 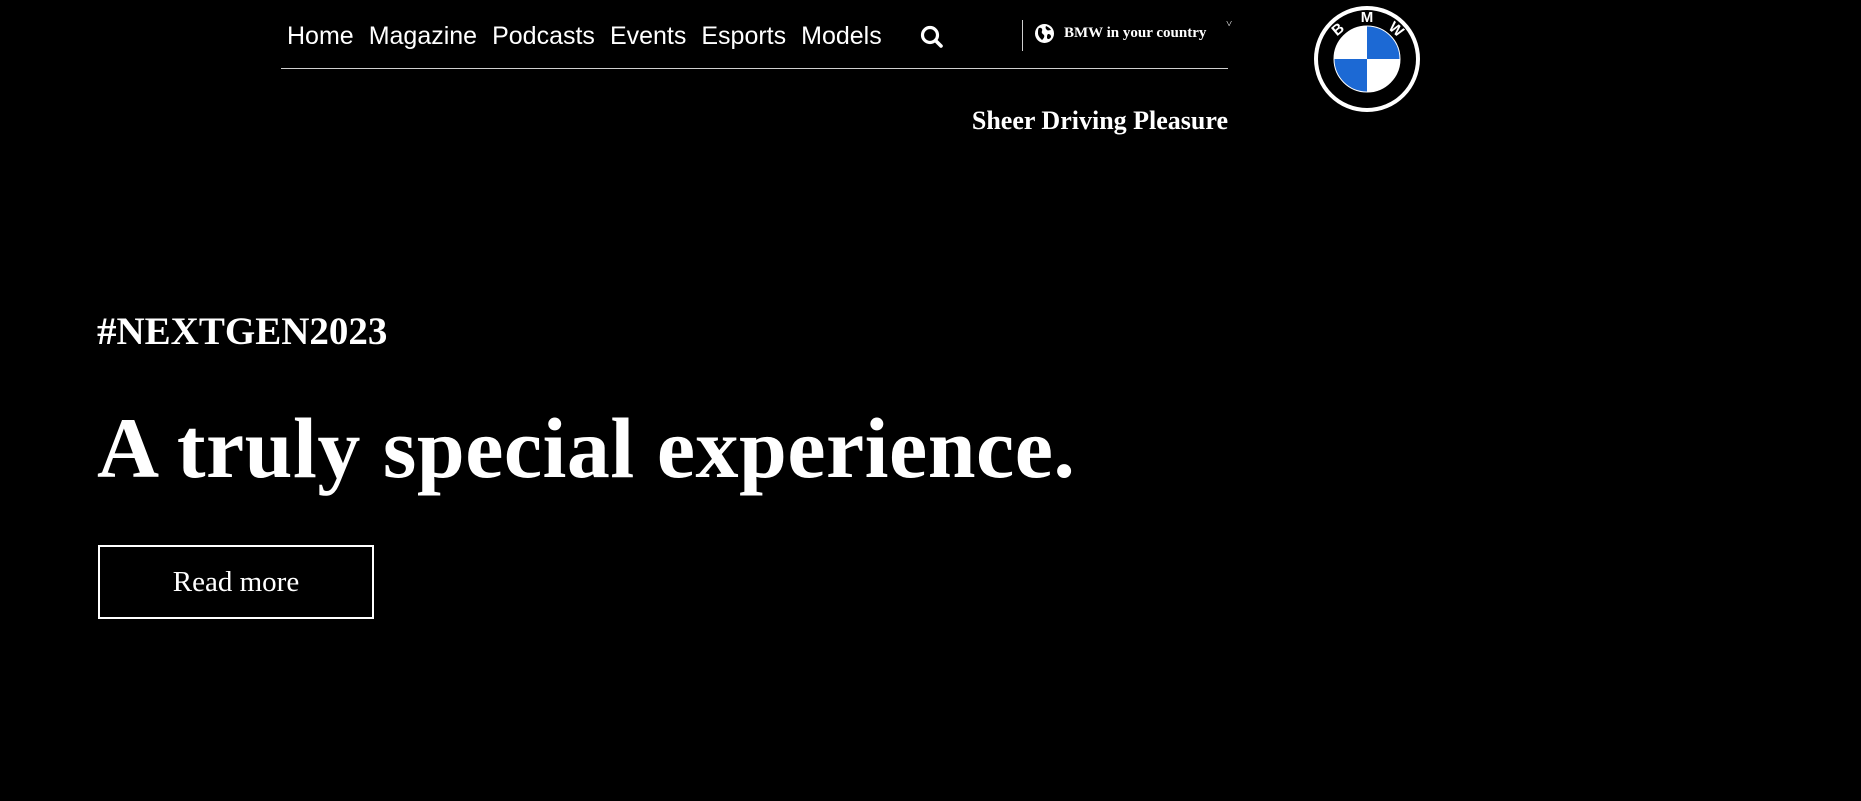 I want to click on globe-icon, so click(x=1044, y=33).